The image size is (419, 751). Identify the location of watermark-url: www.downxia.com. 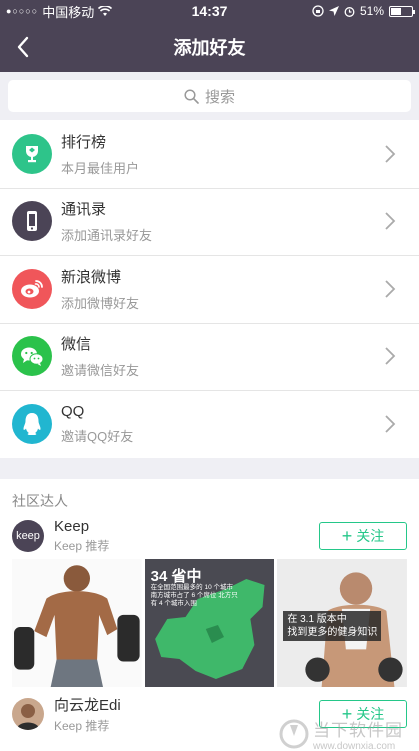
(354, 745).